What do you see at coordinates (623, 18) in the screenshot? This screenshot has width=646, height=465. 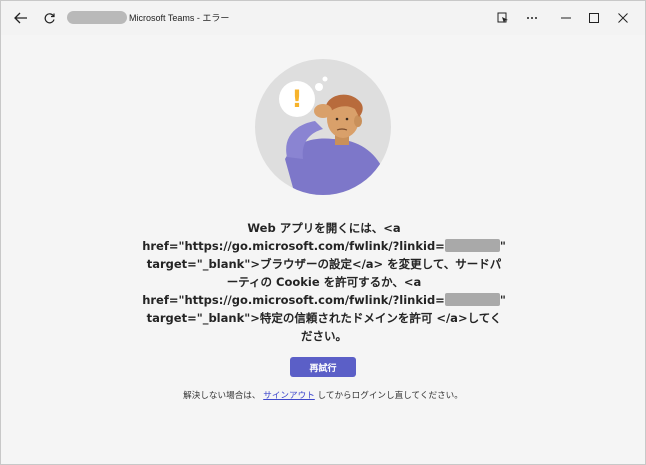 I see `close-icon` at bounding box center [623, 18].